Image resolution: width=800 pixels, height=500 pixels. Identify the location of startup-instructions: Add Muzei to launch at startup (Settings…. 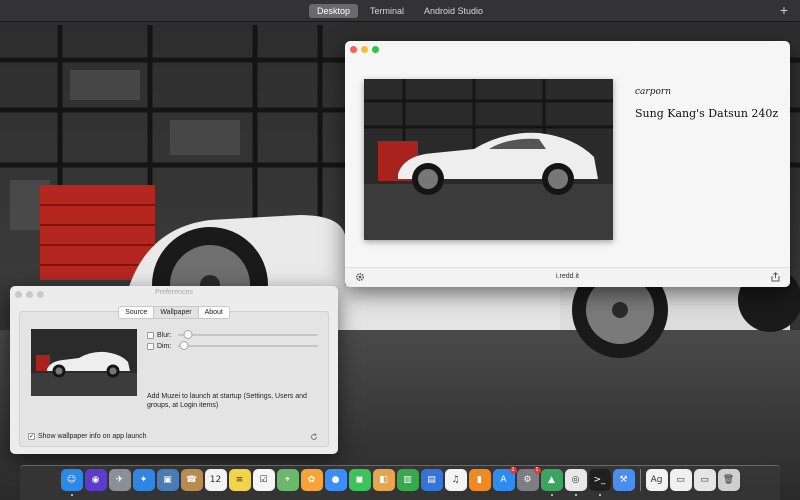
(227, 401).